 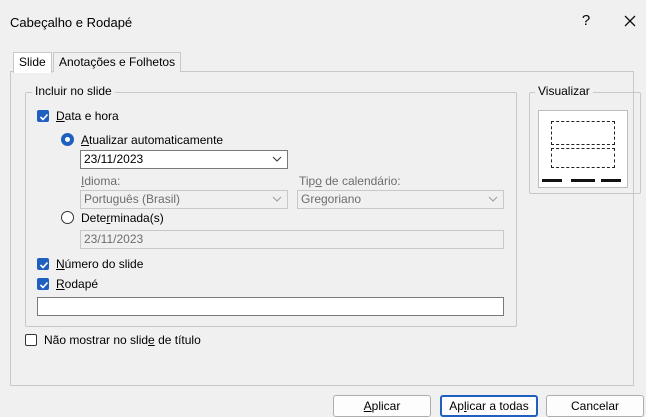 I want to click on date-time-checkbox, so click(x=43, y=116).